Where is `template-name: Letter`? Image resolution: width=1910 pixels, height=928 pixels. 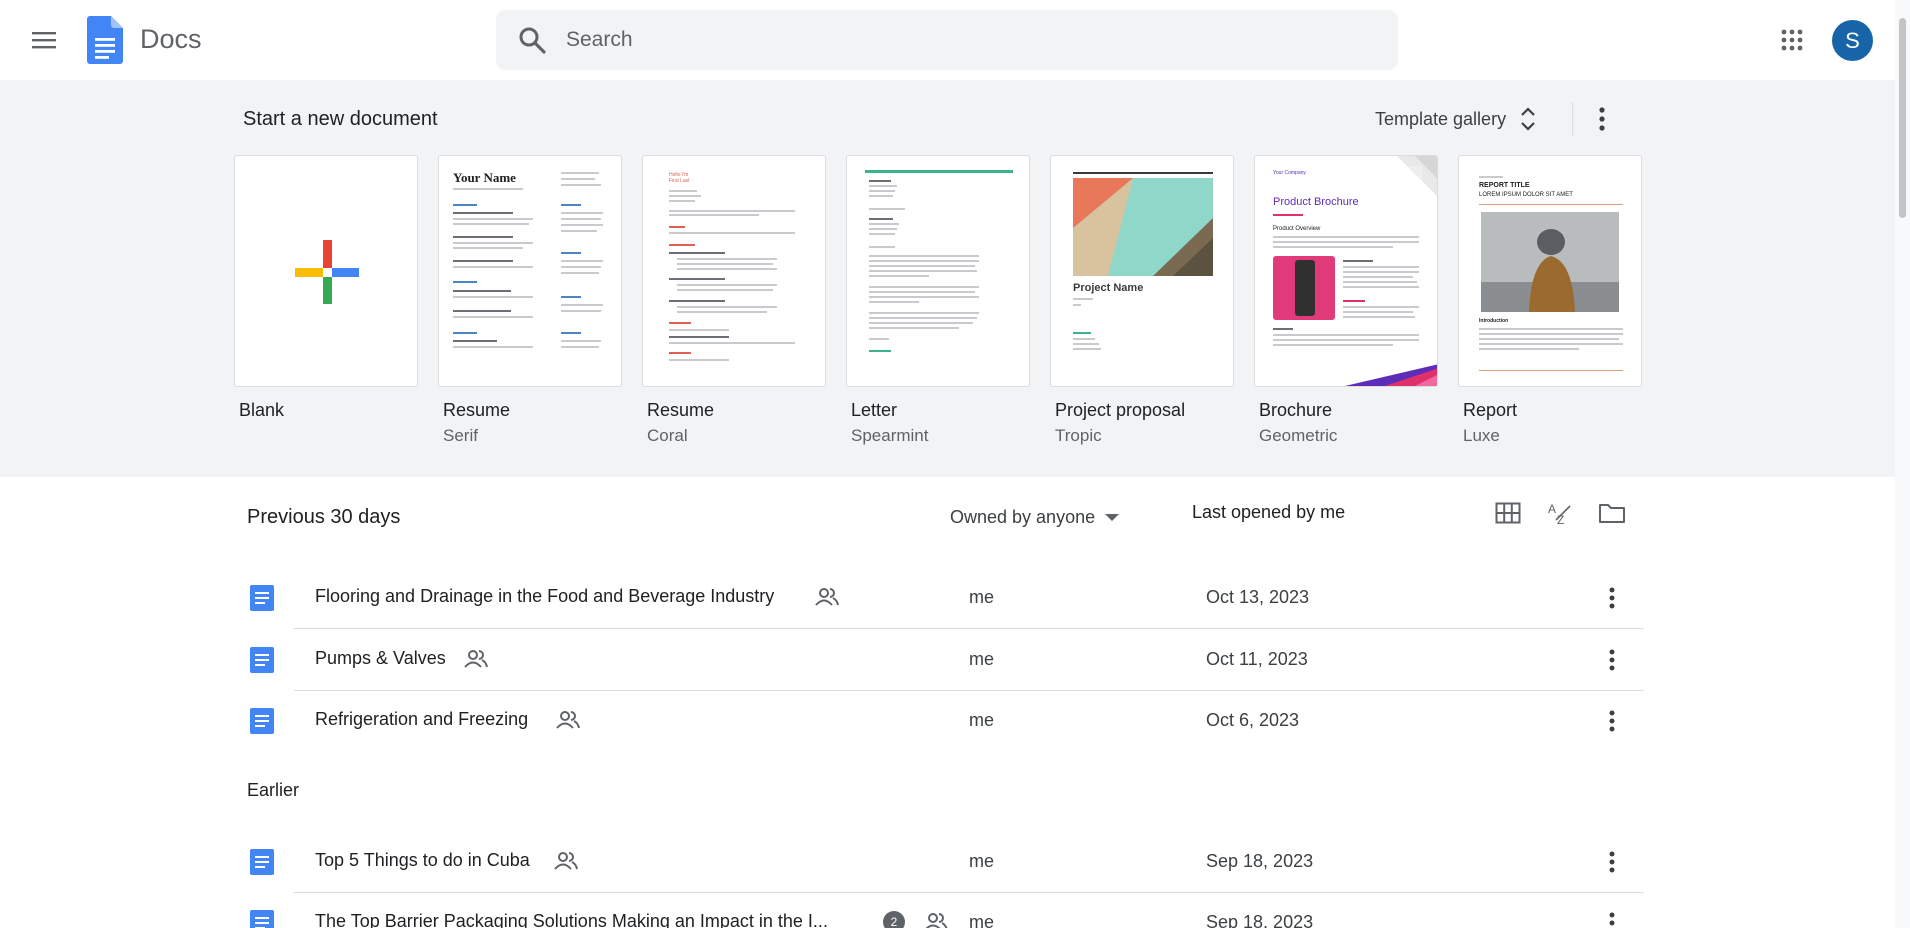
template-name: Letter is located at coordinates (874, 410).